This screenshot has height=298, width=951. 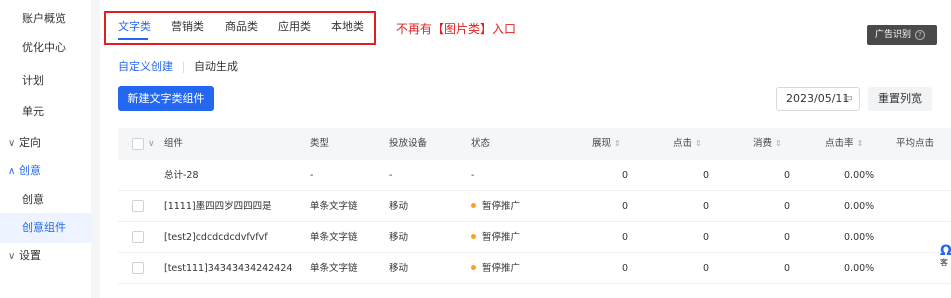 I want to click on sidebar-group-settings: ∨ 设置, so click(x=45, y=256).